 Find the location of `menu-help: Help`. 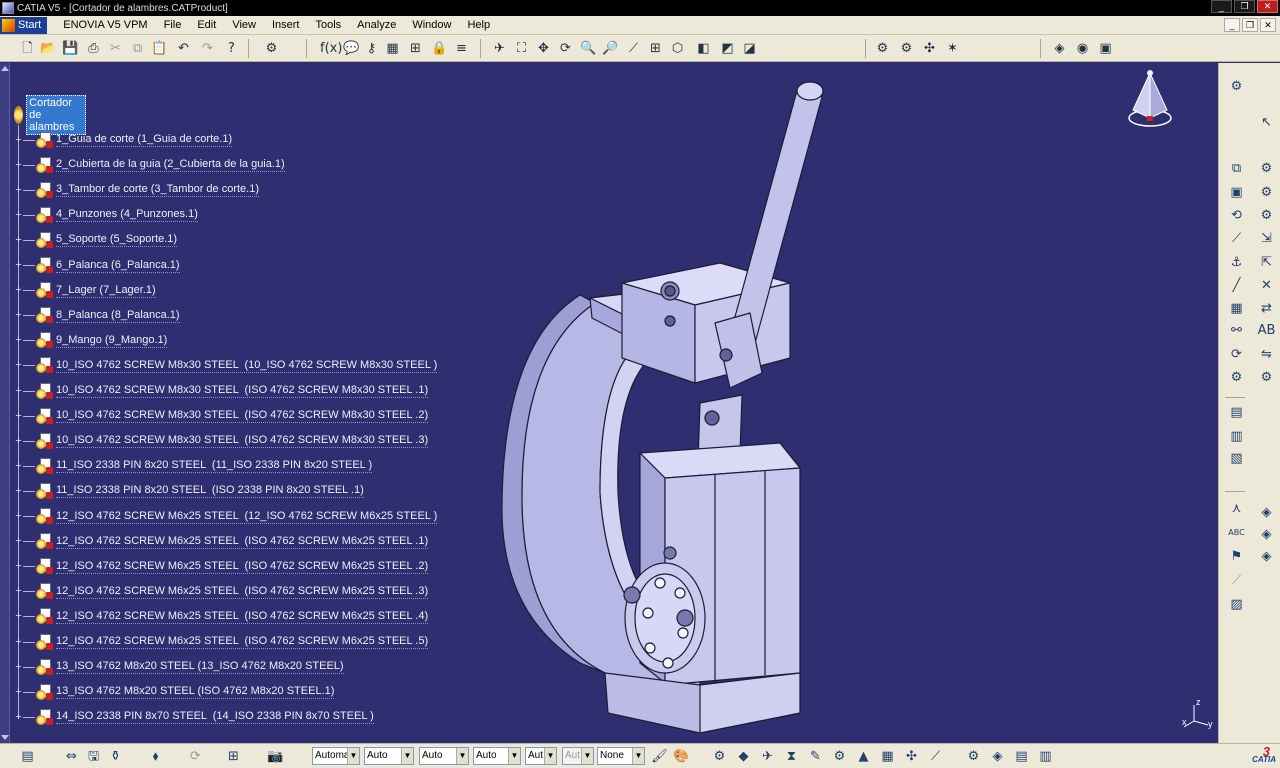

menu-help: Help is located at coordinates (478, 25).